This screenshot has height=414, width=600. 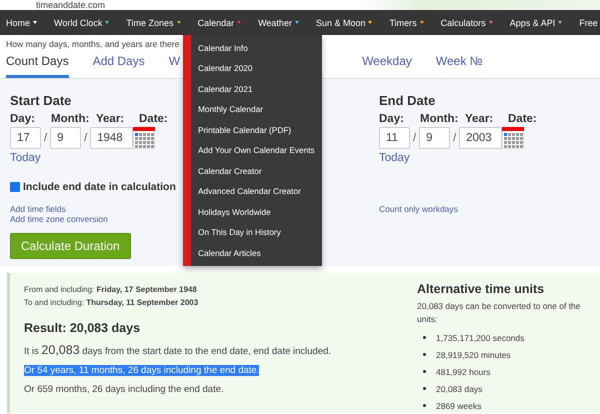 What do you see at coordinates (153, 23) in the screenshot?
I see `nav-menu-item: Time Zones` at bounding box center [153, 23].